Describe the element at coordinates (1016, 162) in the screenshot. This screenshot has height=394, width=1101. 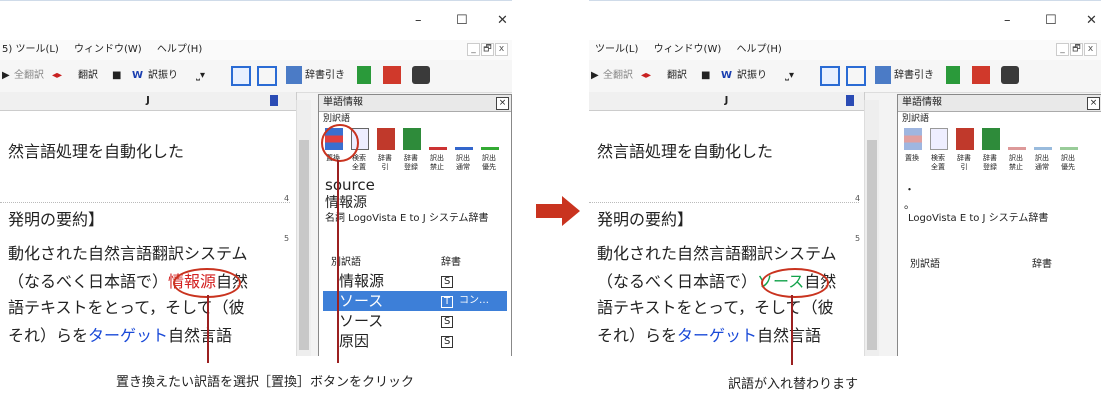
I see `label-prohibit: 訳出 禁止` at that location.